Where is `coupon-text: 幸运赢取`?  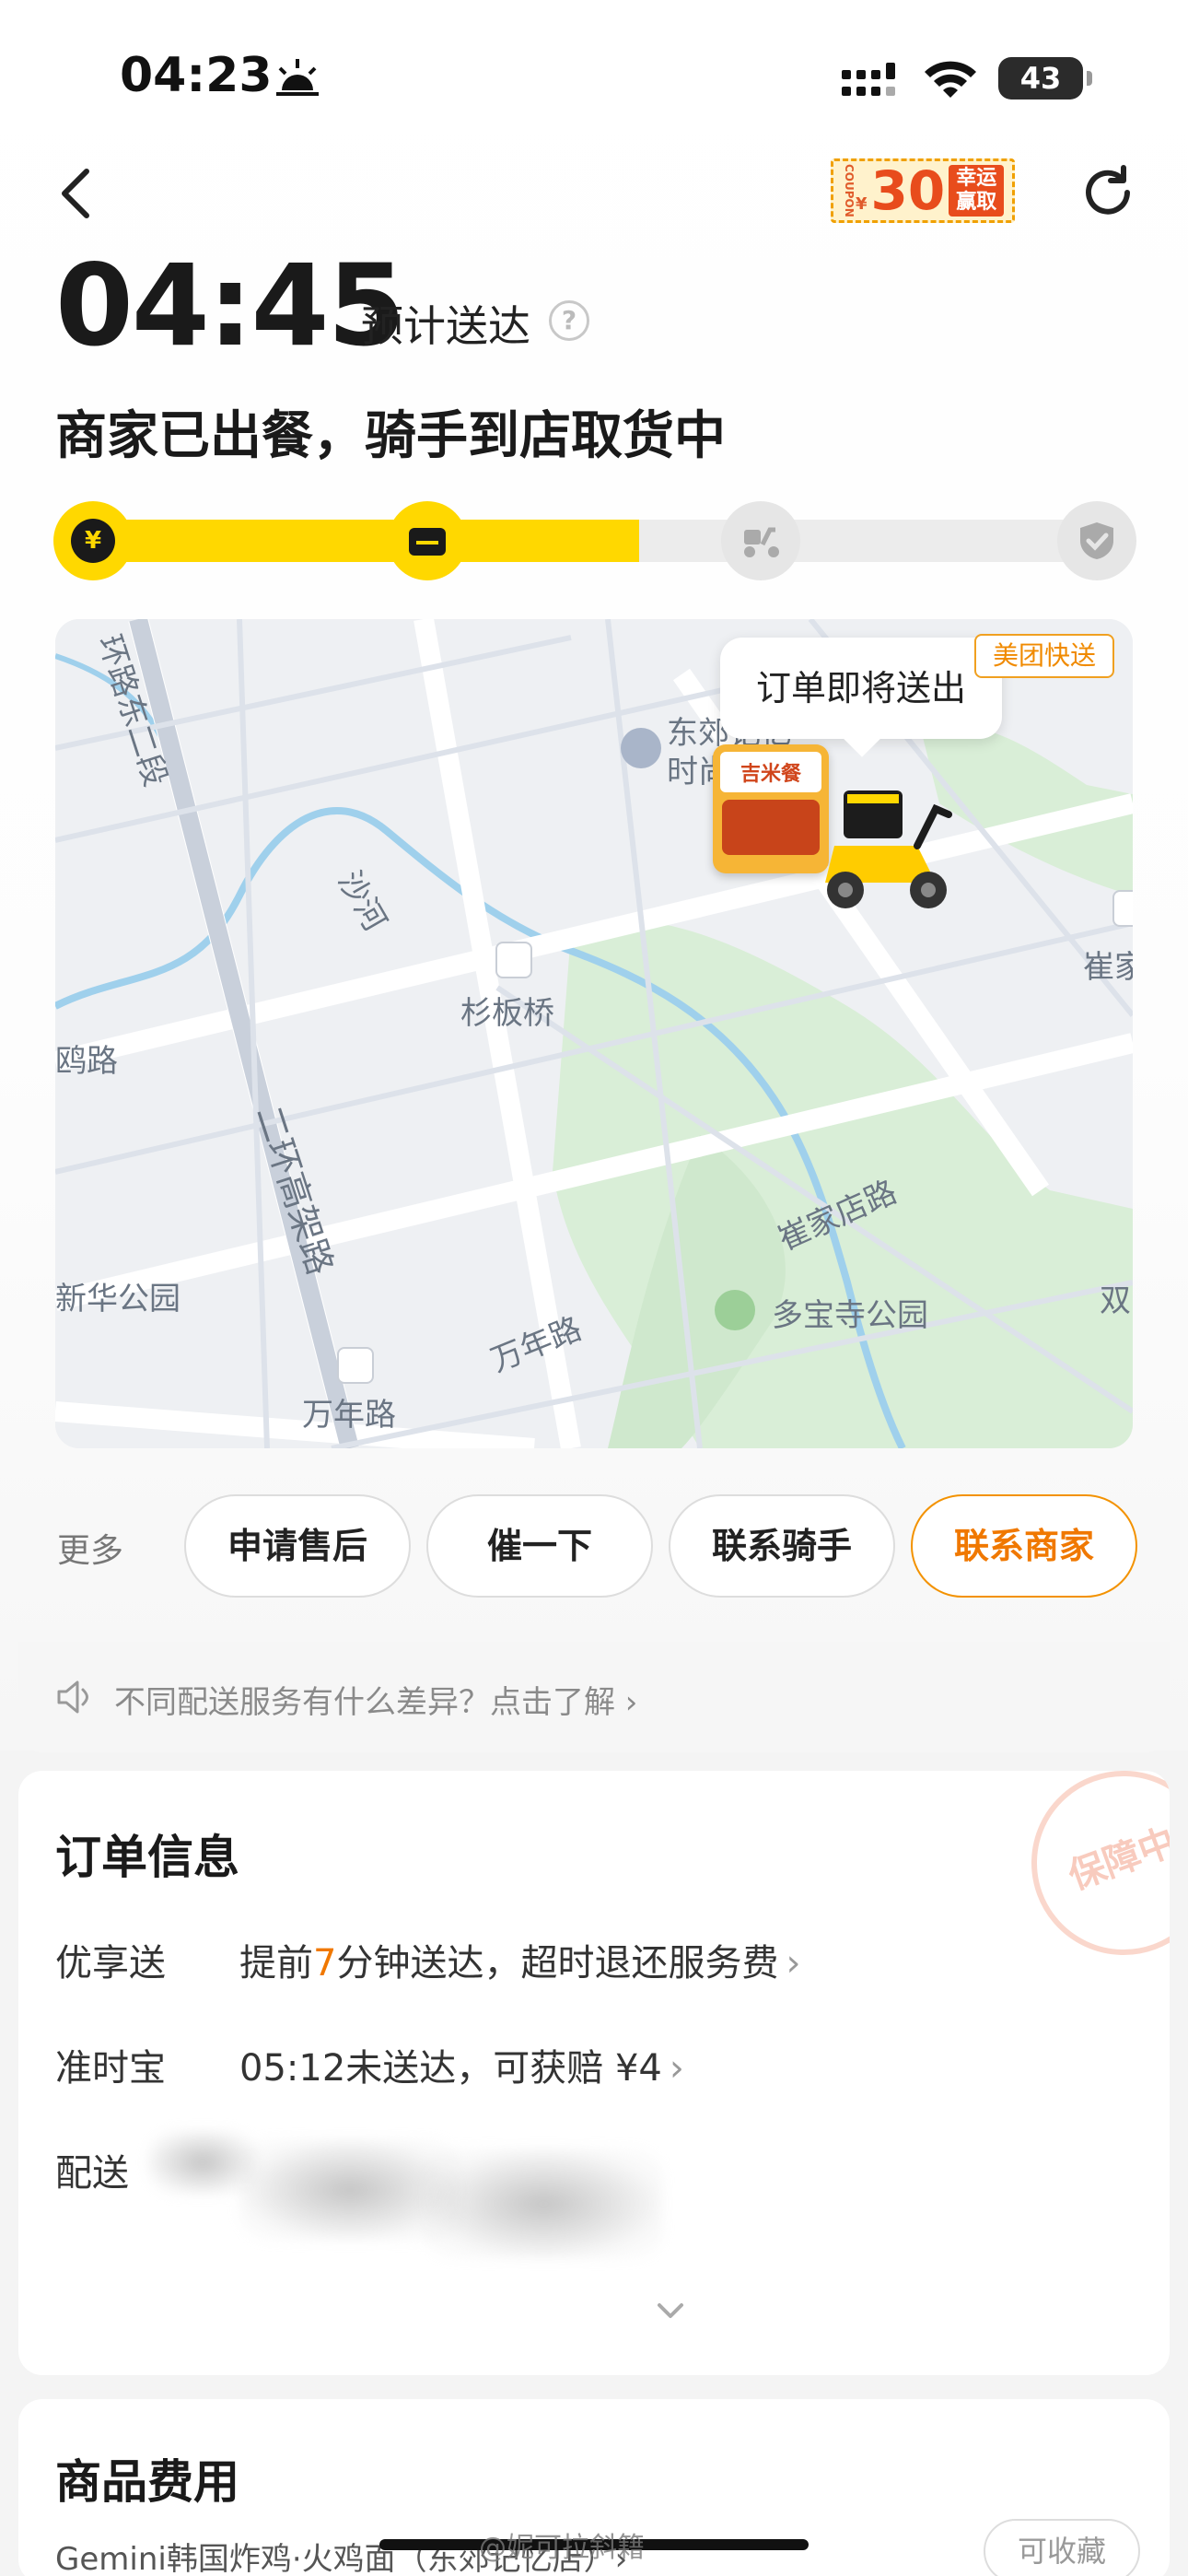
coupon-text: 幸运赢取 is located at coordinates (977, 191).